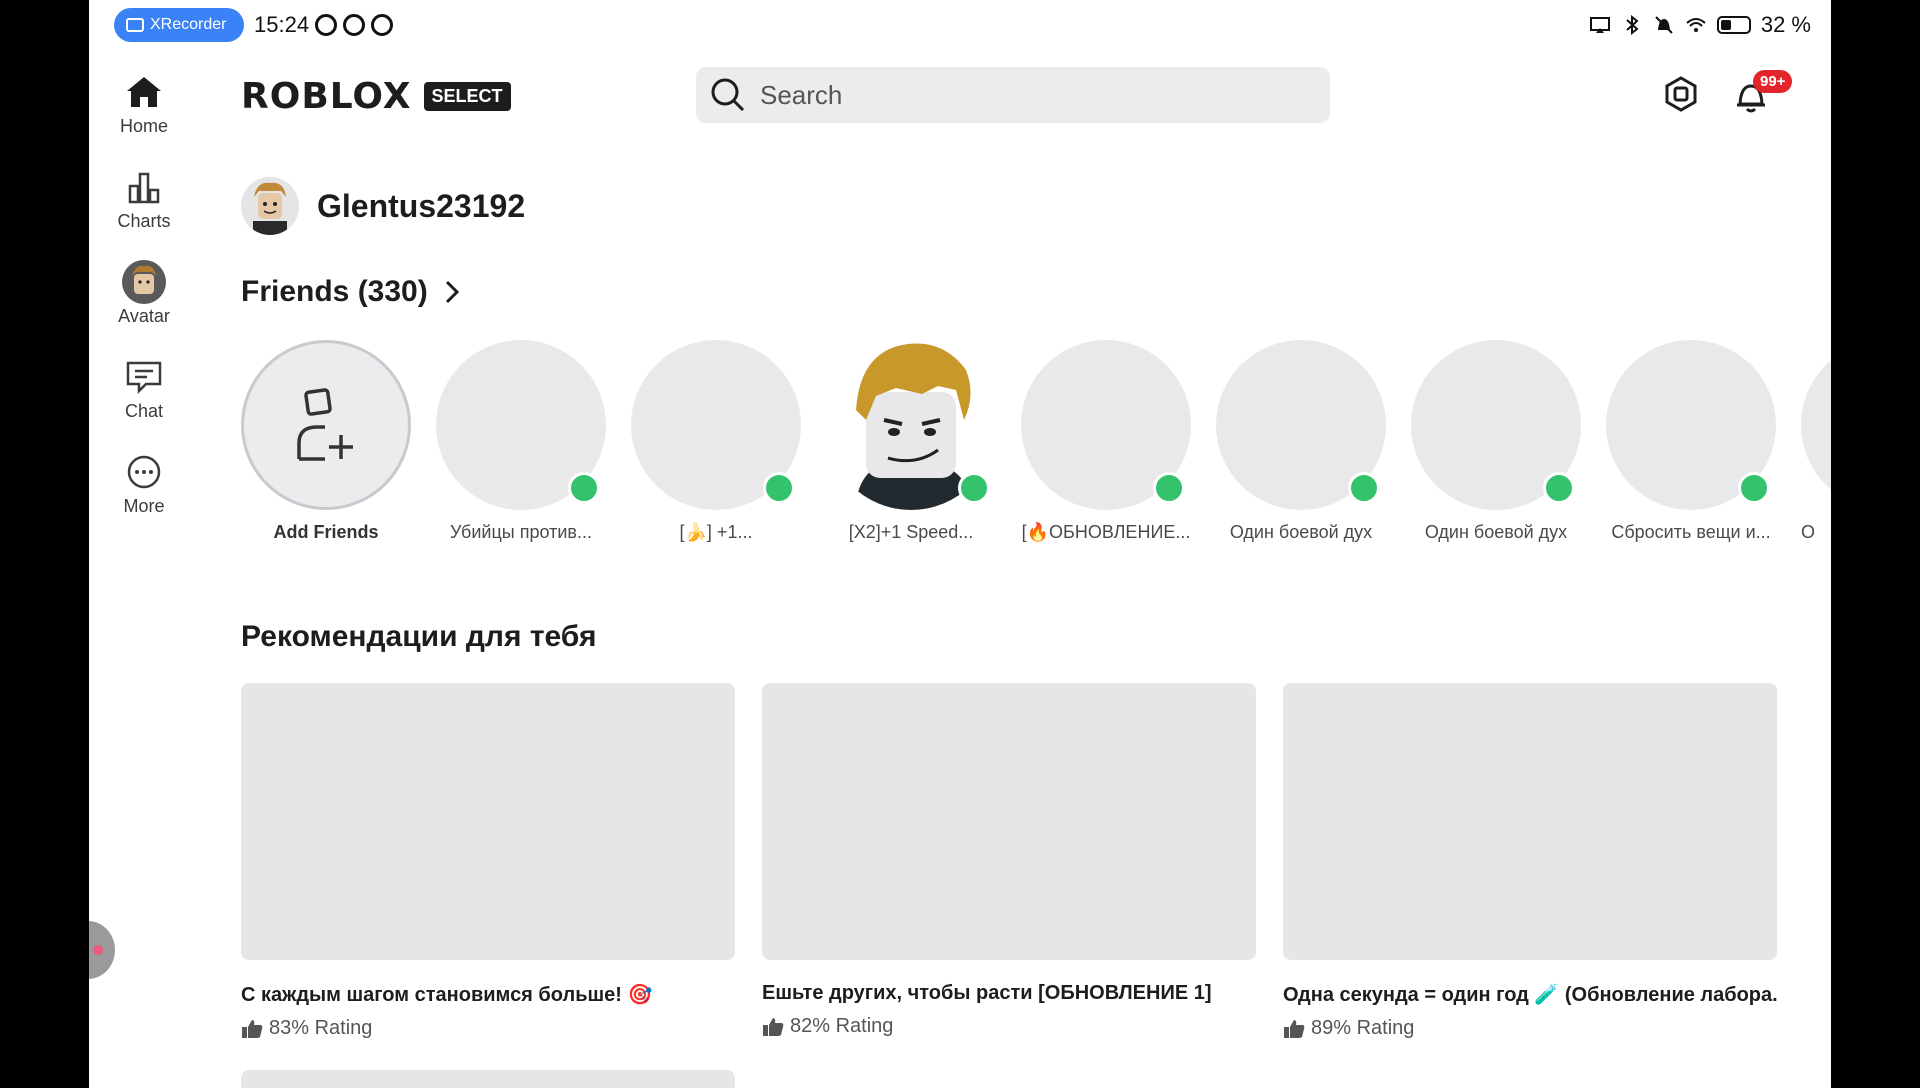 The image size is (1920, 1088). What do you see at coordinates (188, 24) in the screenshot?
I see `recorder-label: XRecorder` at bounding box center [188, 24].